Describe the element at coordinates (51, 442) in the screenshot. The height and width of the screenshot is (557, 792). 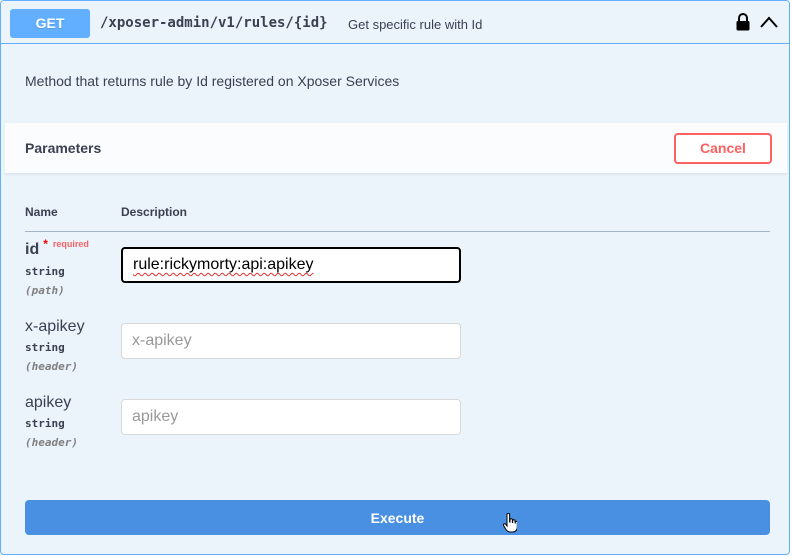
I see `param-location-apikey: (header)` at that location.